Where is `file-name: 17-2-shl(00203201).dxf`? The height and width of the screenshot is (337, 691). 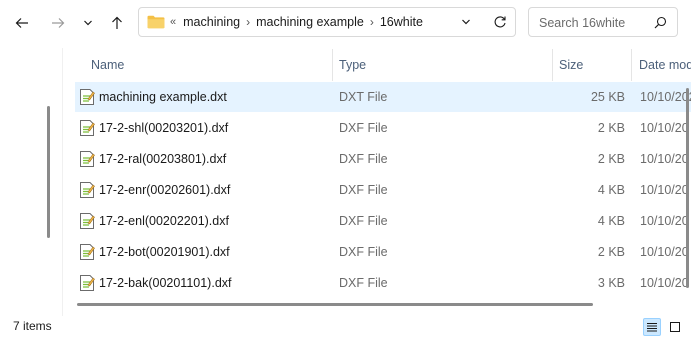
file-name: 17-2-shl(00203201).dxf is located at coordinates (164, 128).